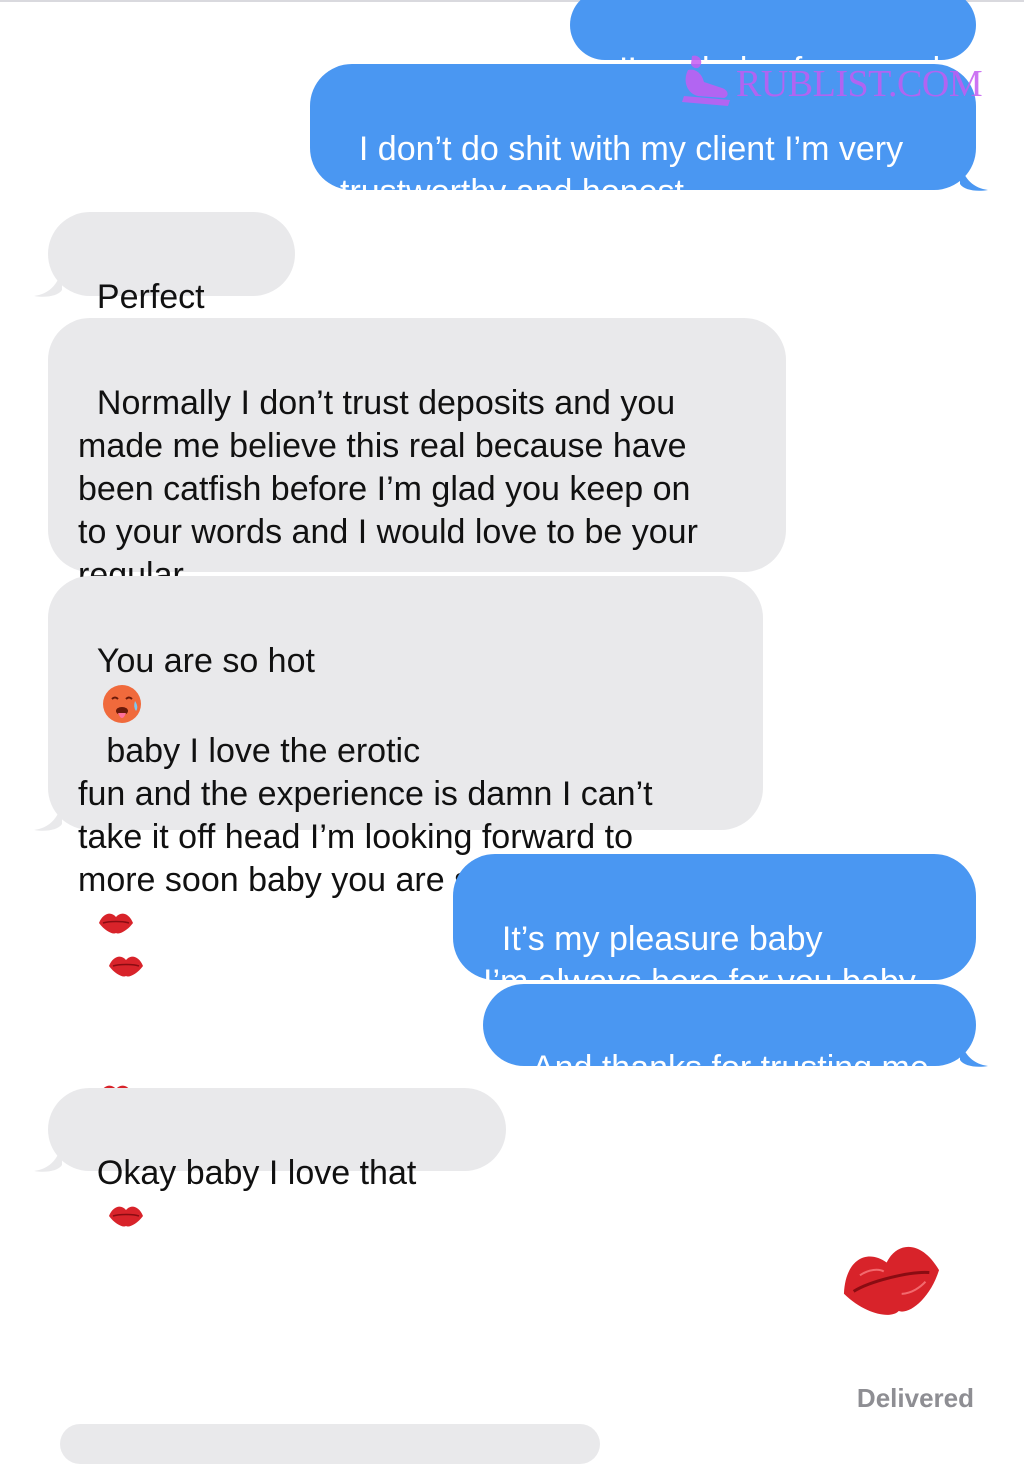 This screenshot has width=1024, height=1464. I want to click on message-text: Perfect, so click(150, 297).